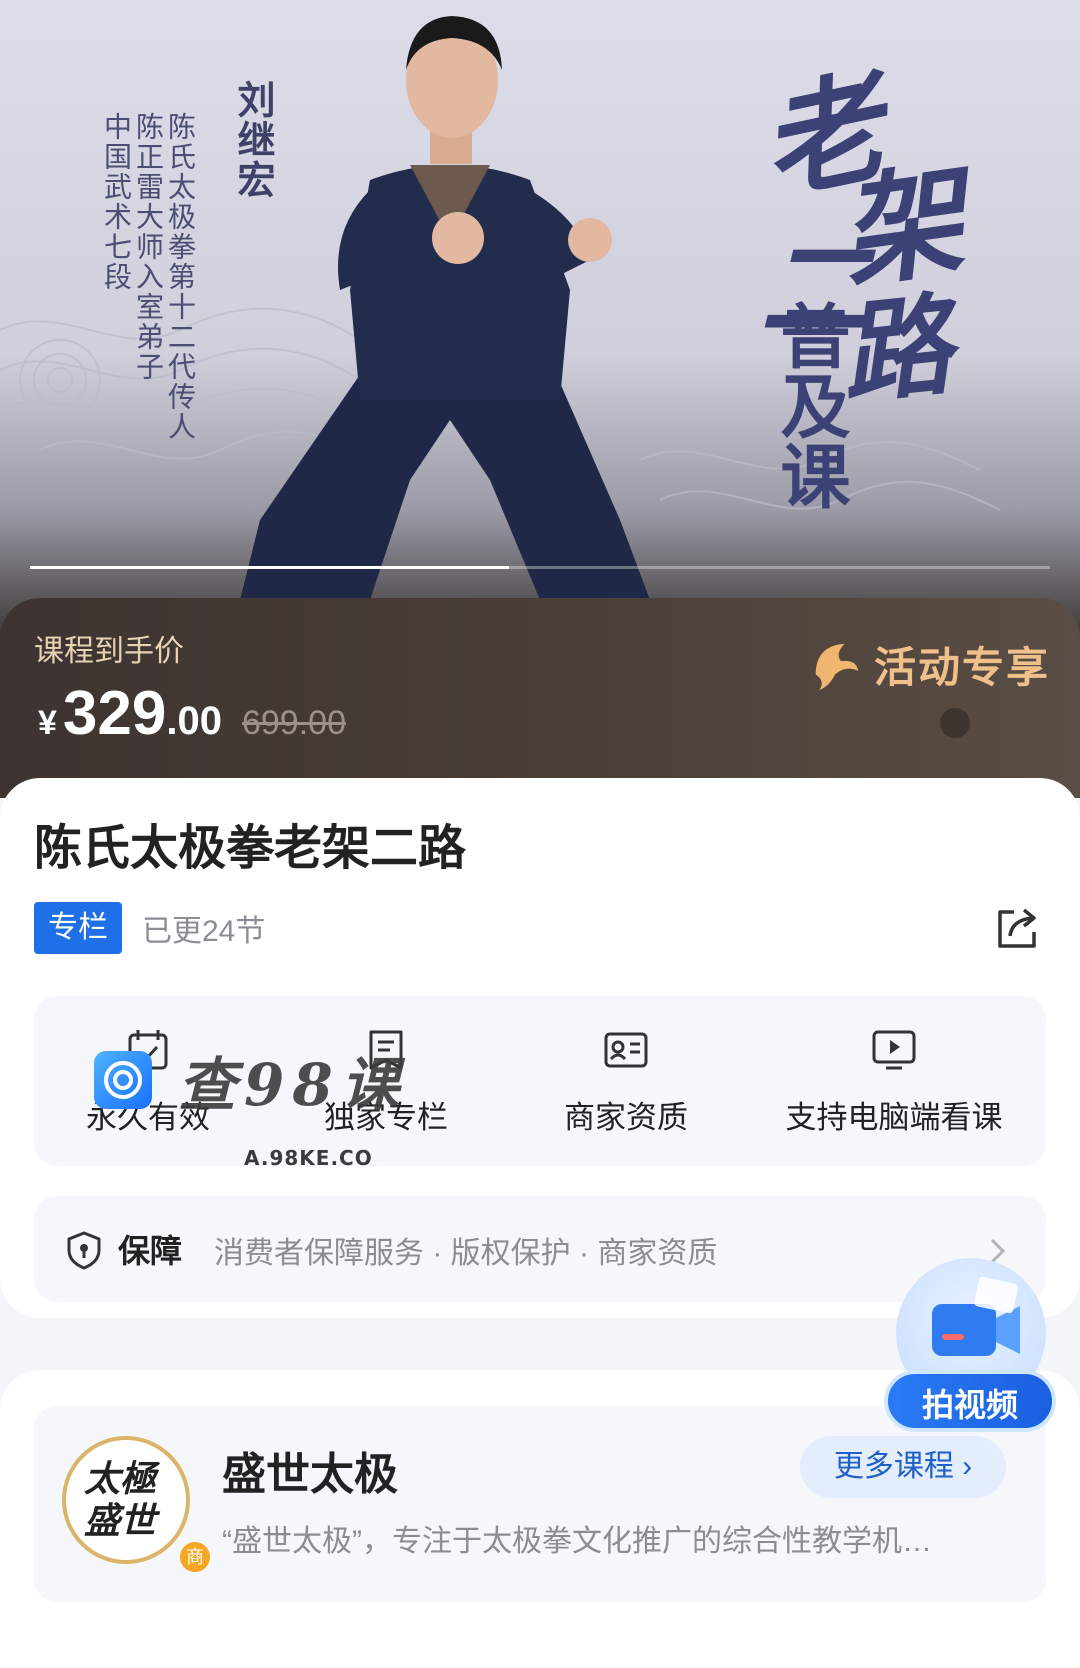 The width and height of the screenshot is (1080, 1668). Describe the element at coordinates (893, 1466) in the screenshot. I see `more-courses-label: 更多课程` at that location.